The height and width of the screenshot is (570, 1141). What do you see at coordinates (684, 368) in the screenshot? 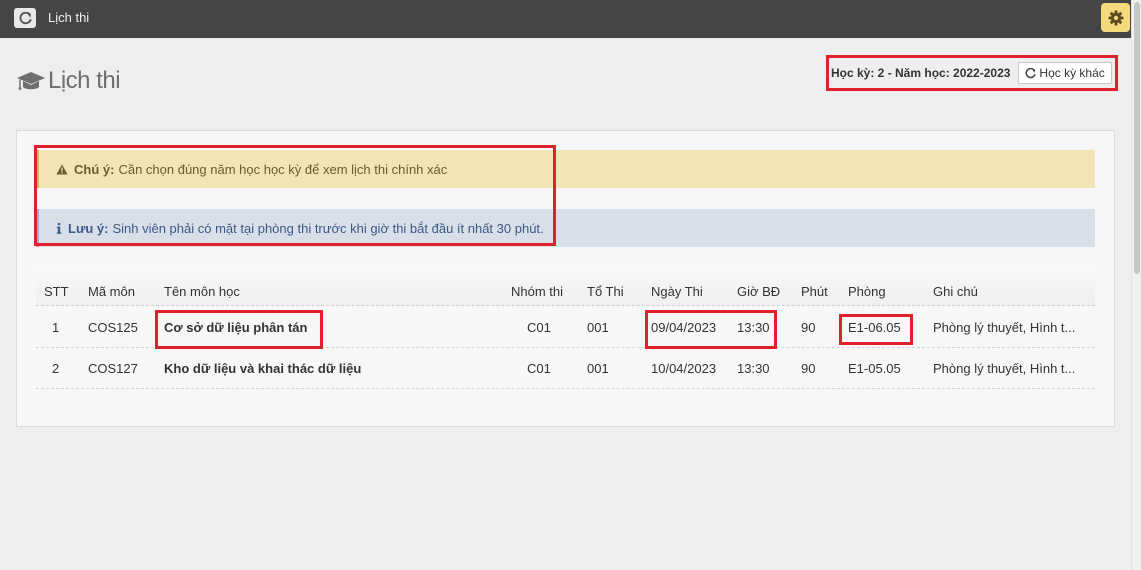
I see `row-exam-date: 10/04/2023` at bounding box center [684, 368].